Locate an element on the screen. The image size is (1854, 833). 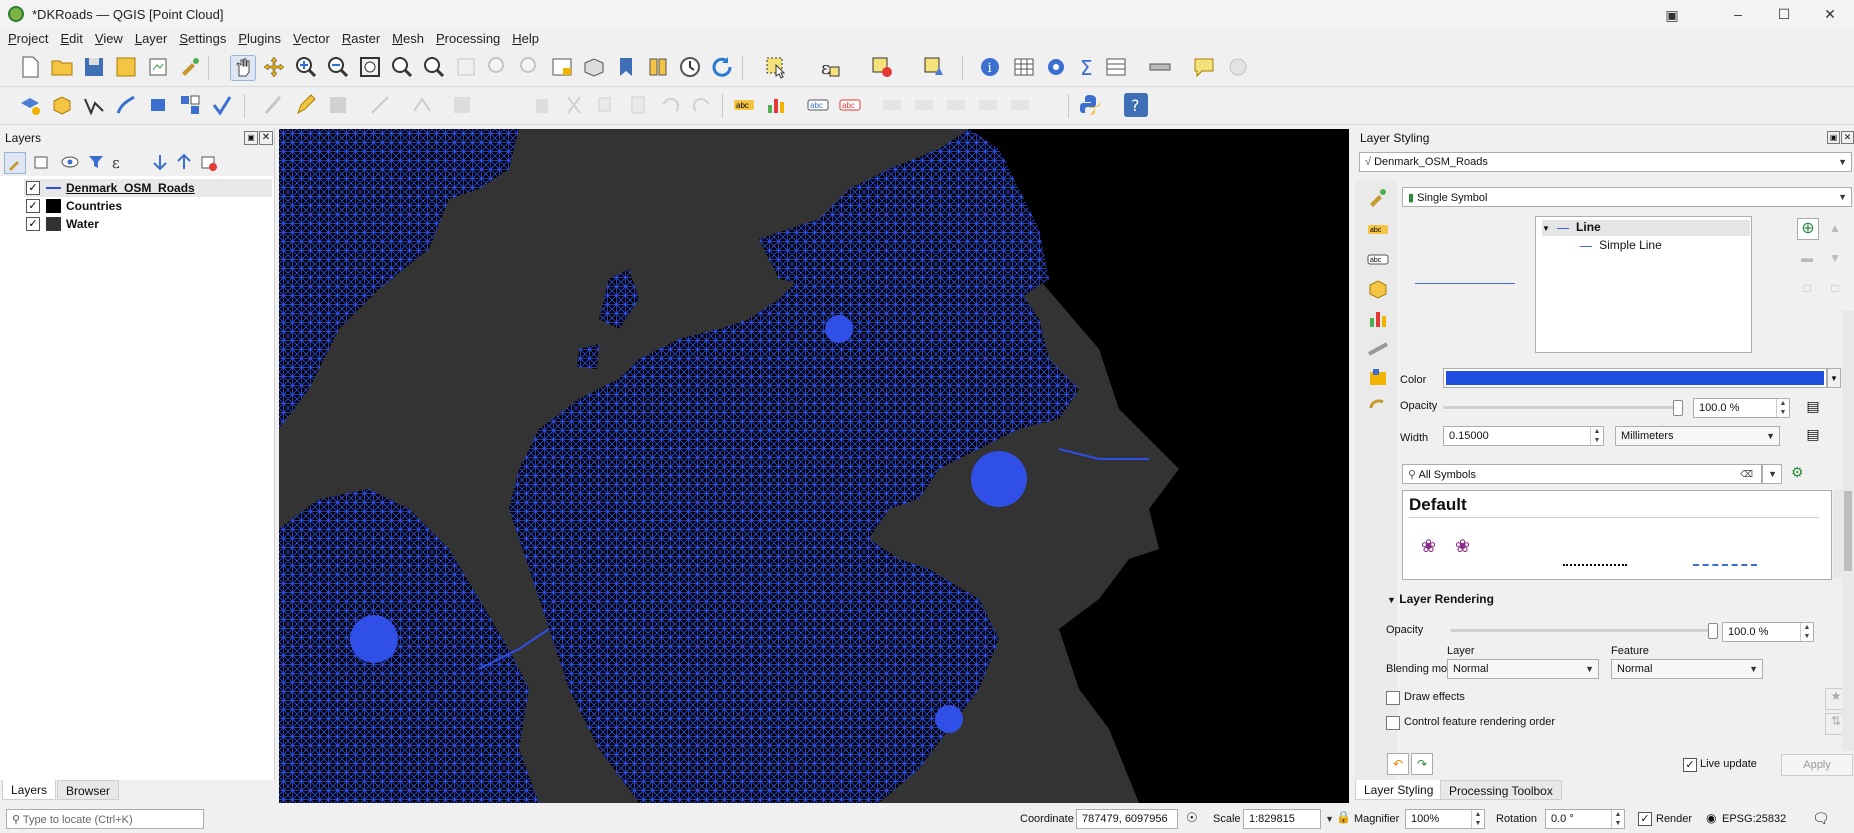
zoom-to-selection-icon is located at coordinates (402, 67).